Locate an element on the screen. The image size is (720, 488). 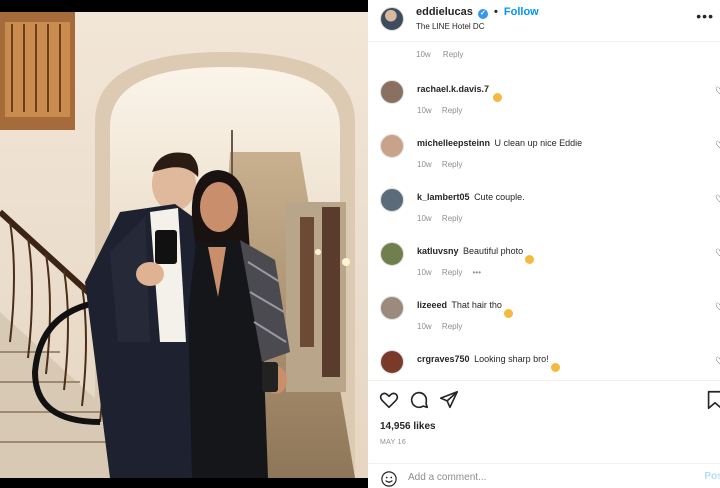
bookmark-icon is located at coordinates (712, 400).